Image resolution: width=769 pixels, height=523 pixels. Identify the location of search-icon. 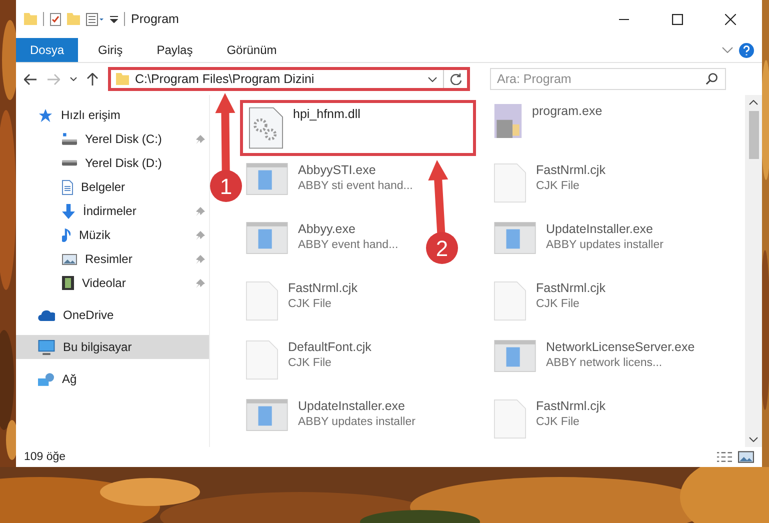
(712, 79).